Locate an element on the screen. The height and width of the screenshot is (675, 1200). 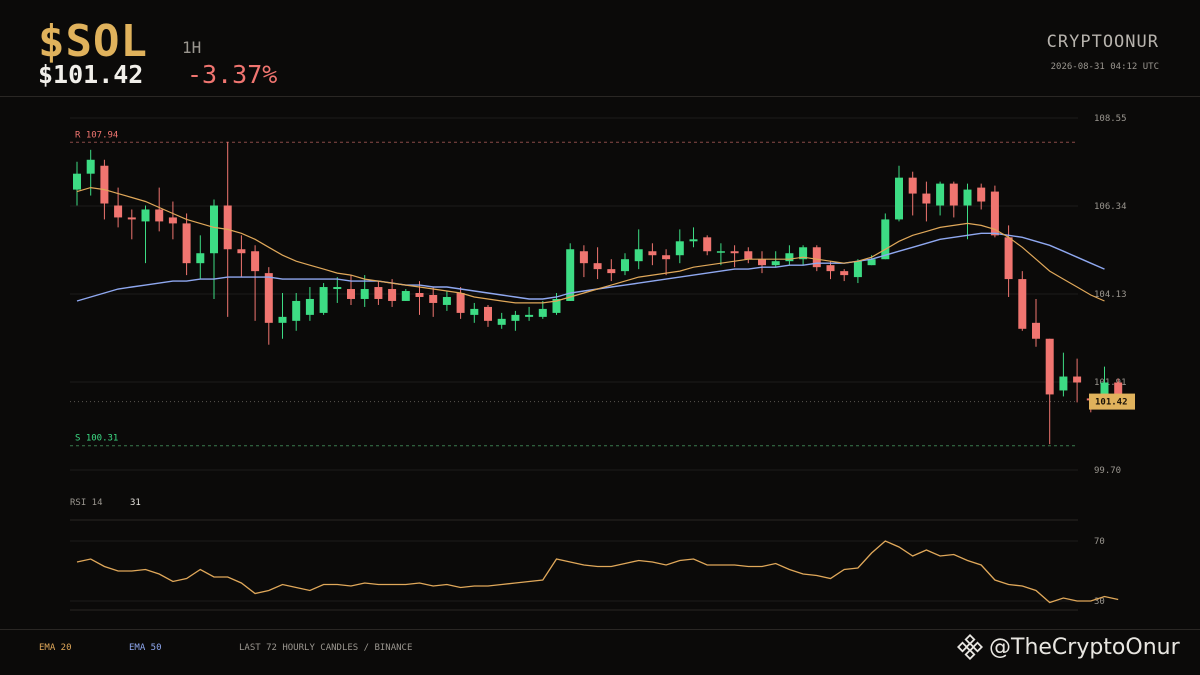
ema20-legend: EMA 20 is located at coordinates (55, 648).